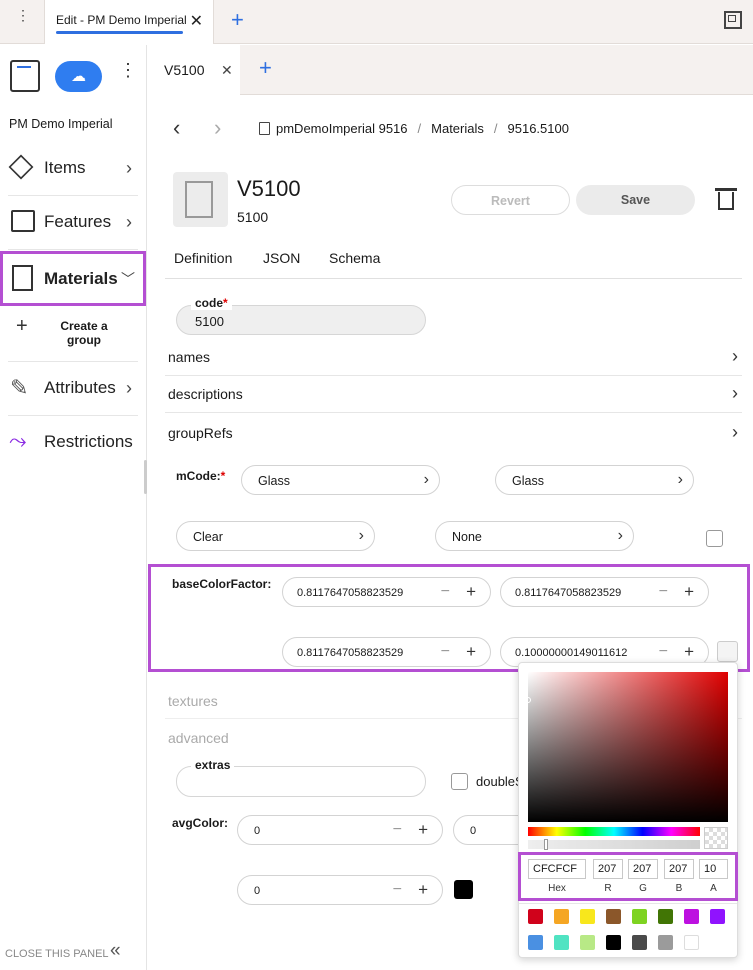  I want to click on alpha-handle, so click(546, 844).